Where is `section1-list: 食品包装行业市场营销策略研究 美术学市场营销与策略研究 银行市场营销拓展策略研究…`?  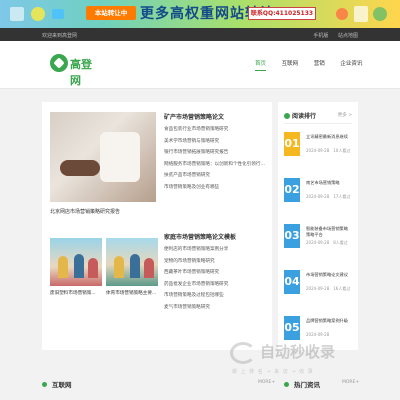
section1-list: 食品包装行业市场营销策略研究 美术学市场营销与策略研究 银行市场营销拓展策略研究… is located at coordinates (215, 159).